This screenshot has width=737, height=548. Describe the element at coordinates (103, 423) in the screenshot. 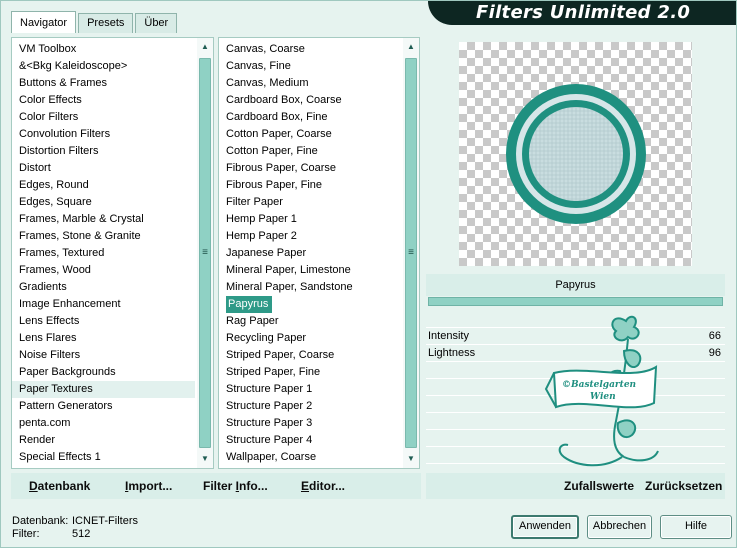

I see `list-item: penta.com` at that location.